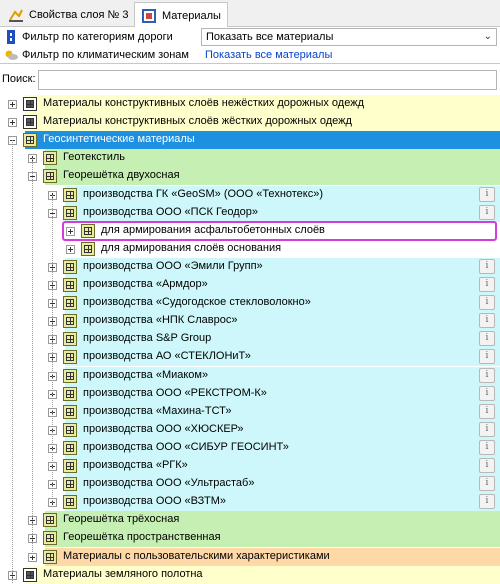 This screenshot has width=500, height=584. I want to click on tree-item: производства «Армдор» i, so click(282, 285).